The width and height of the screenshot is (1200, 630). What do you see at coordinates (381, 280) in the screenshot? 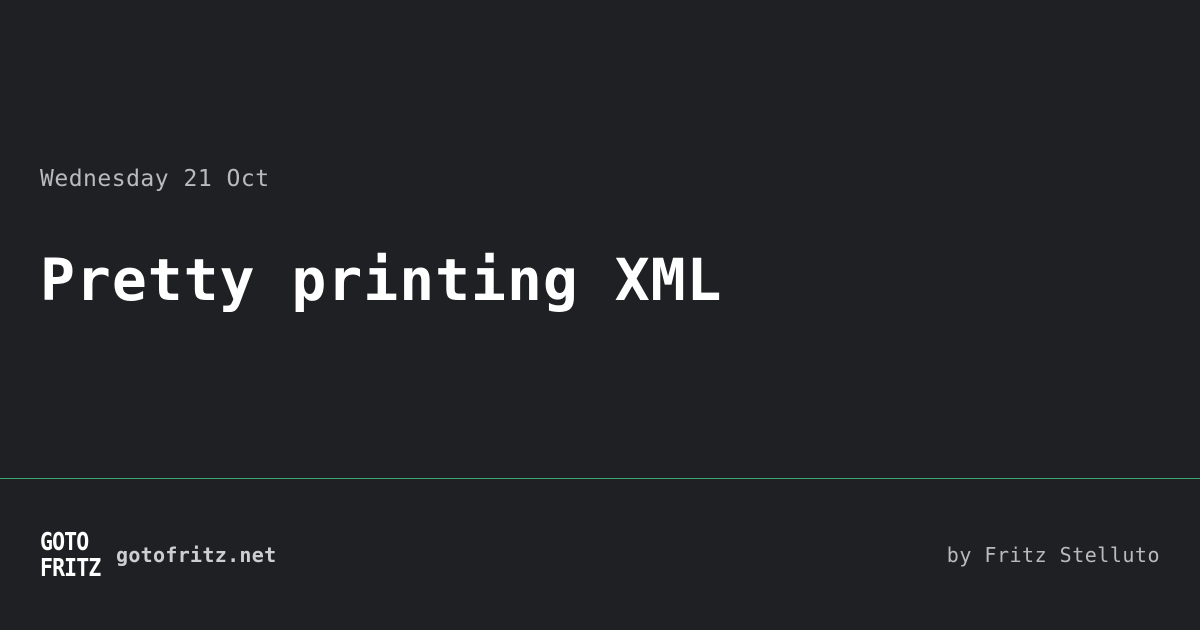
I see `post-title: Pretty printing XML` at bounding box center [381, 280].